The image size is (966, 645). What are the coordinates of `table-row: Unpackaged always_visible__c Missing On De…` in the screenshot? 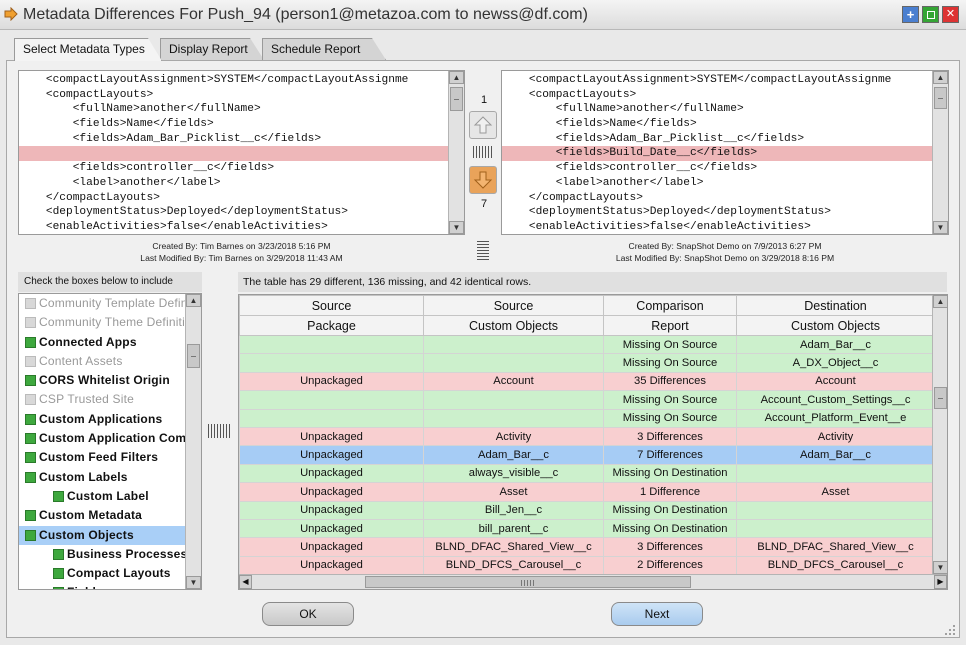 It's located at (587, 473).